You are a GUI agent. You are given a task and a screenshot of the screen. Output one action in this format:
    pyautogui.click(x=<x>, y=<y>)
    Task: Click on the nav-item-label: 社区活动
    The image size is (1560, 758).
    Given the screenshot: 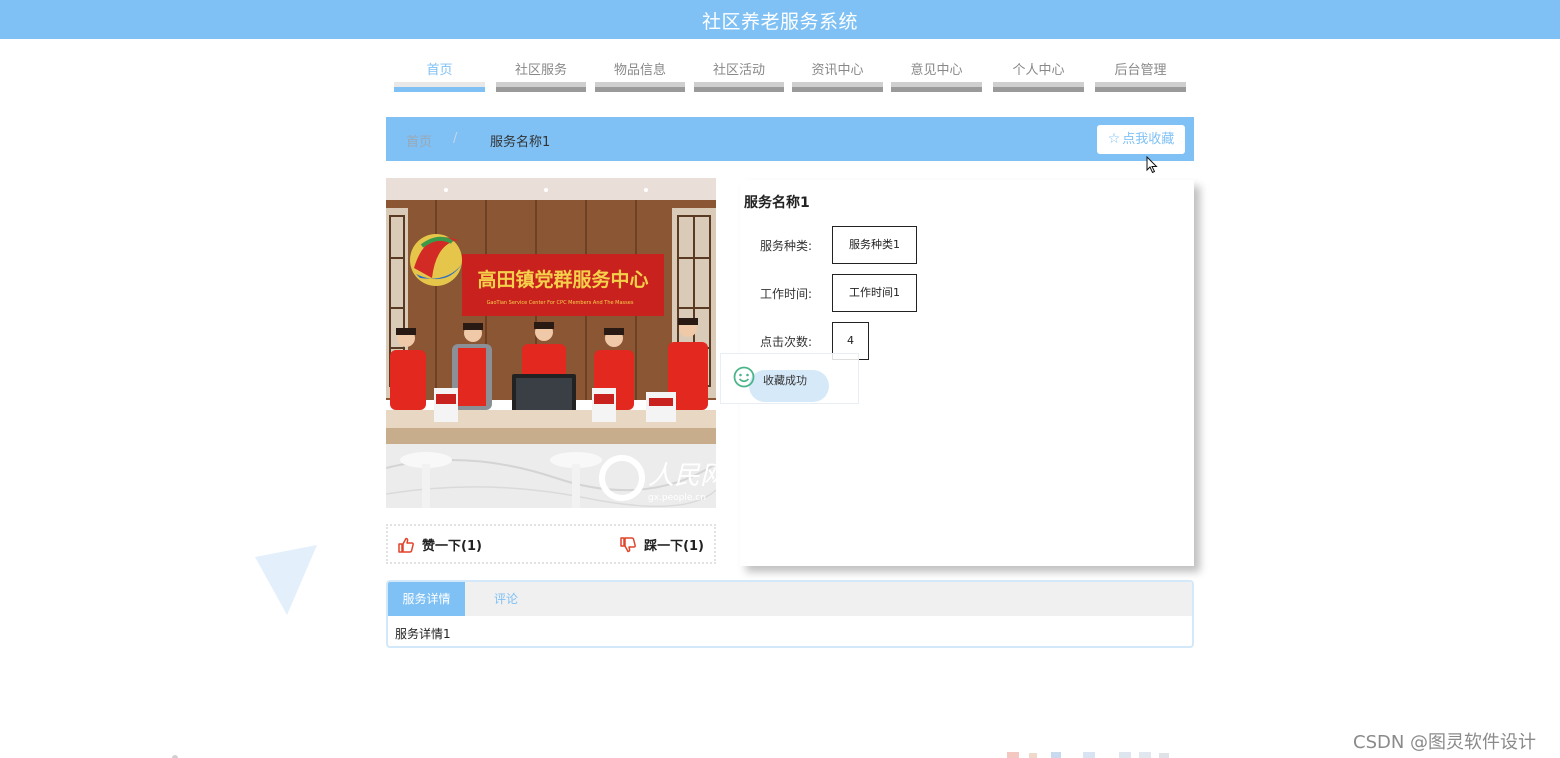 What is the action you would take?
    pyautogui.click(x=738, y=70)
    